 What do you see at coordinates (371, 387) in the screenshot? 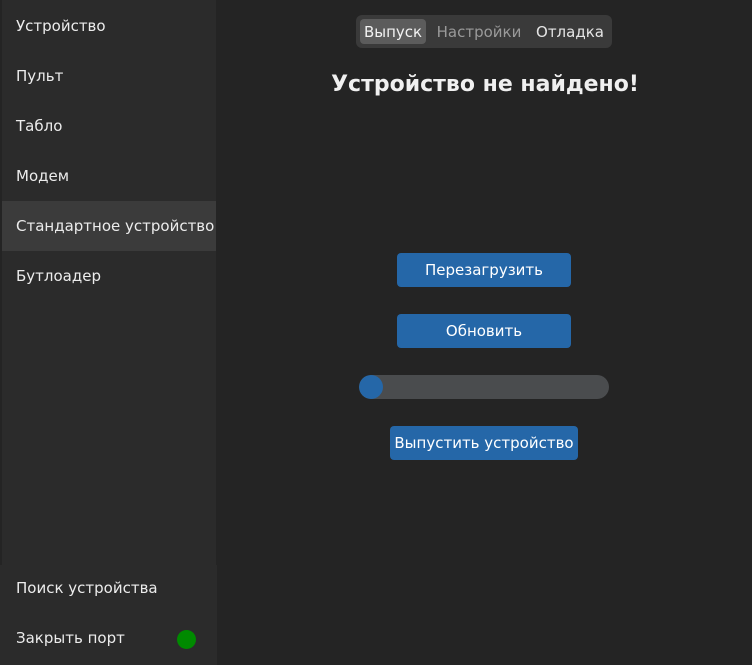
I see `progress-fill` at bounding box center [371, 387].